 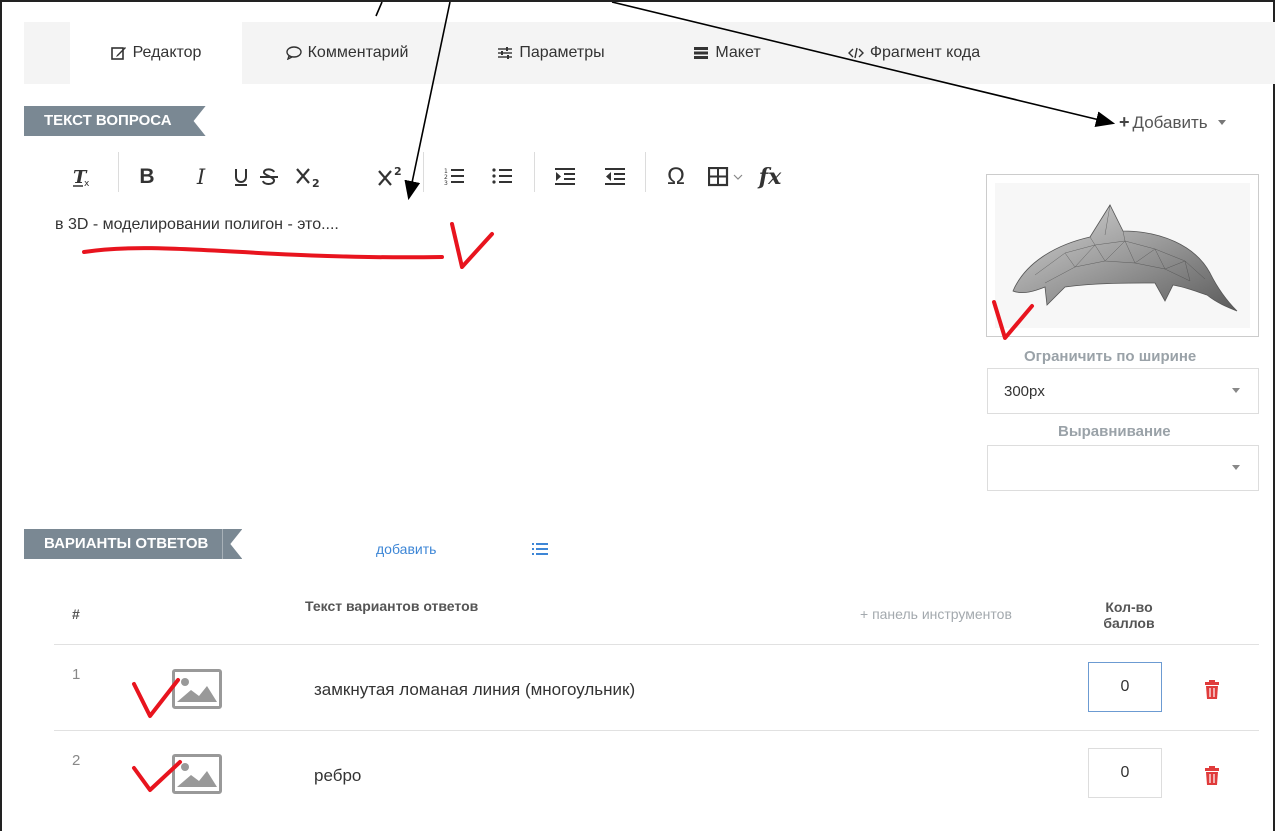 What do you see at coordinates (474, 690) in the screenshot?
I see `answer-text: замкнутая ломаная линия (многоульник)` at bounding box center [474, 690].